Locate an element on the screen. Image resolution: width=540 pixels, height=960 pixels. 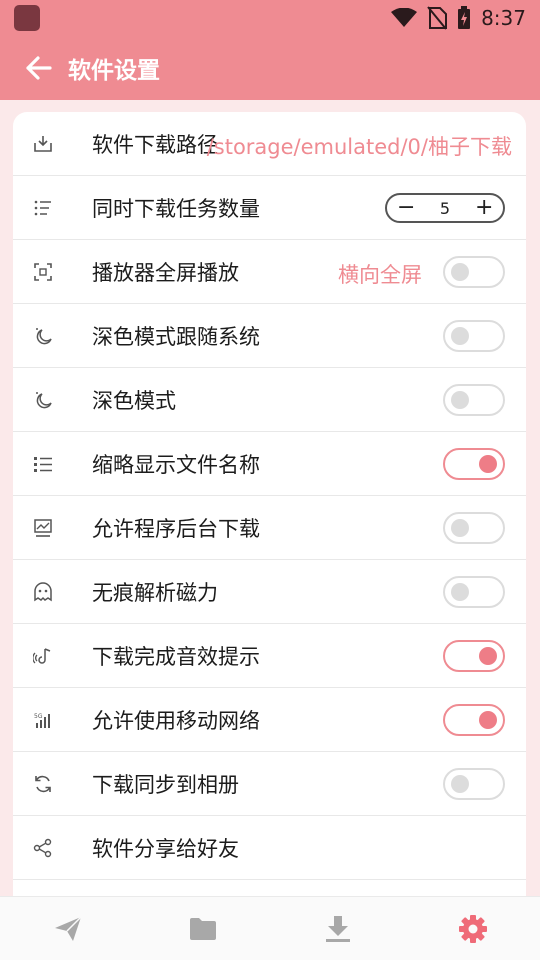
battery-charging-icon is located at coordinates (464, 18).